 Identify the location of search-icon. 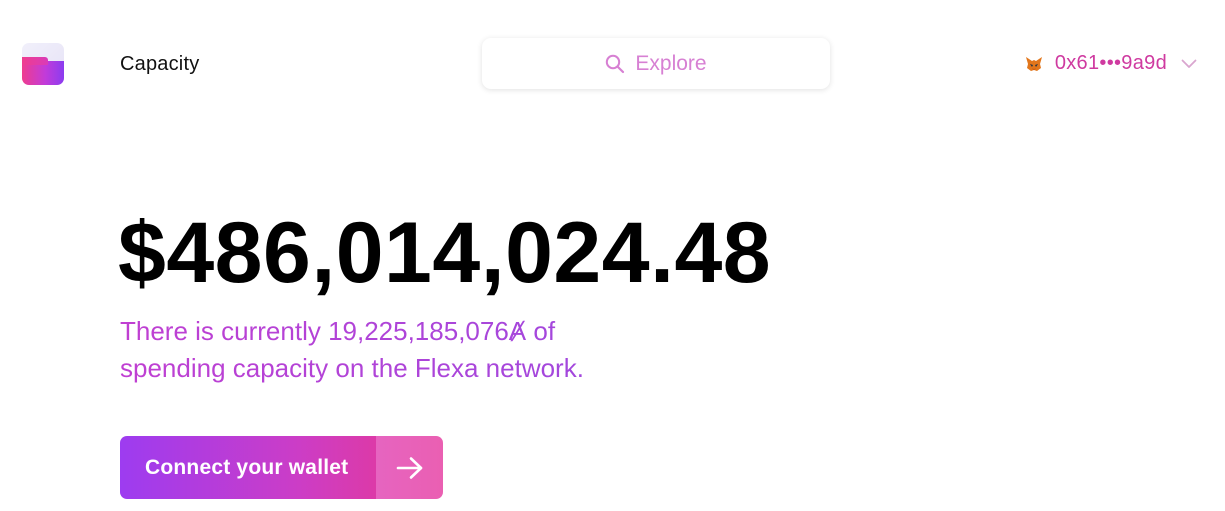
(615, 63).